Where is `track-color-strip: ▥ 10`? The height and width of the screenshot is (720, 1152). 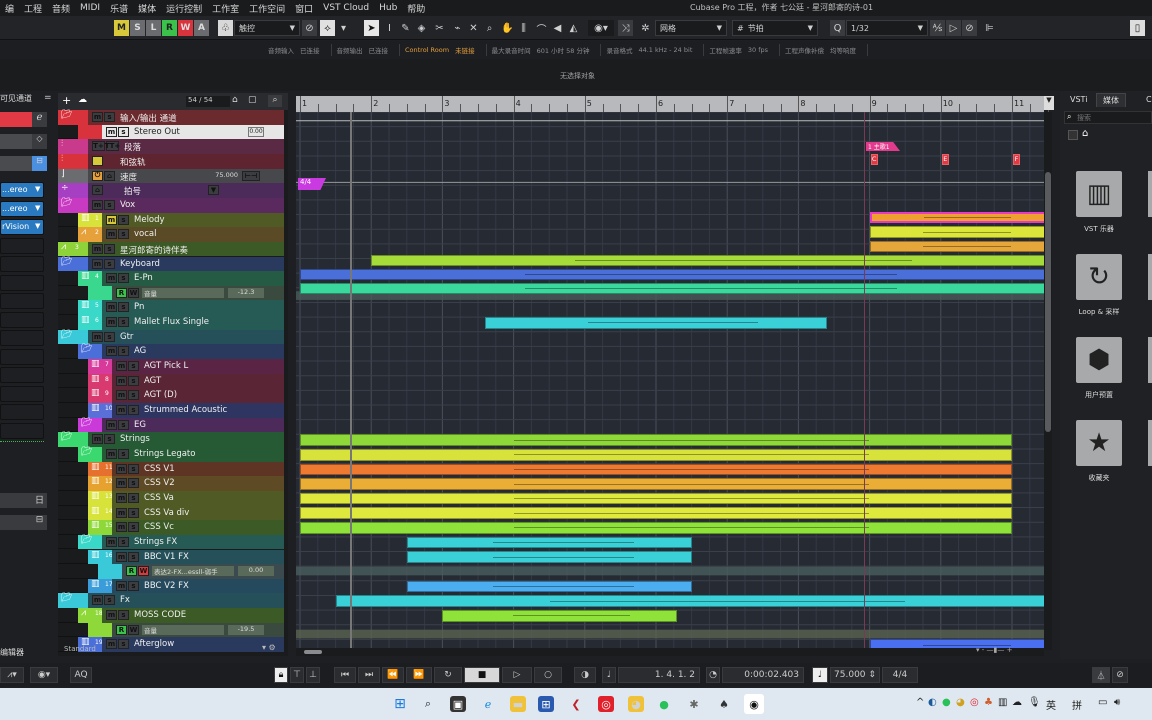 track-color-strip: ▥ 10 is located at coordinates (100, 410).